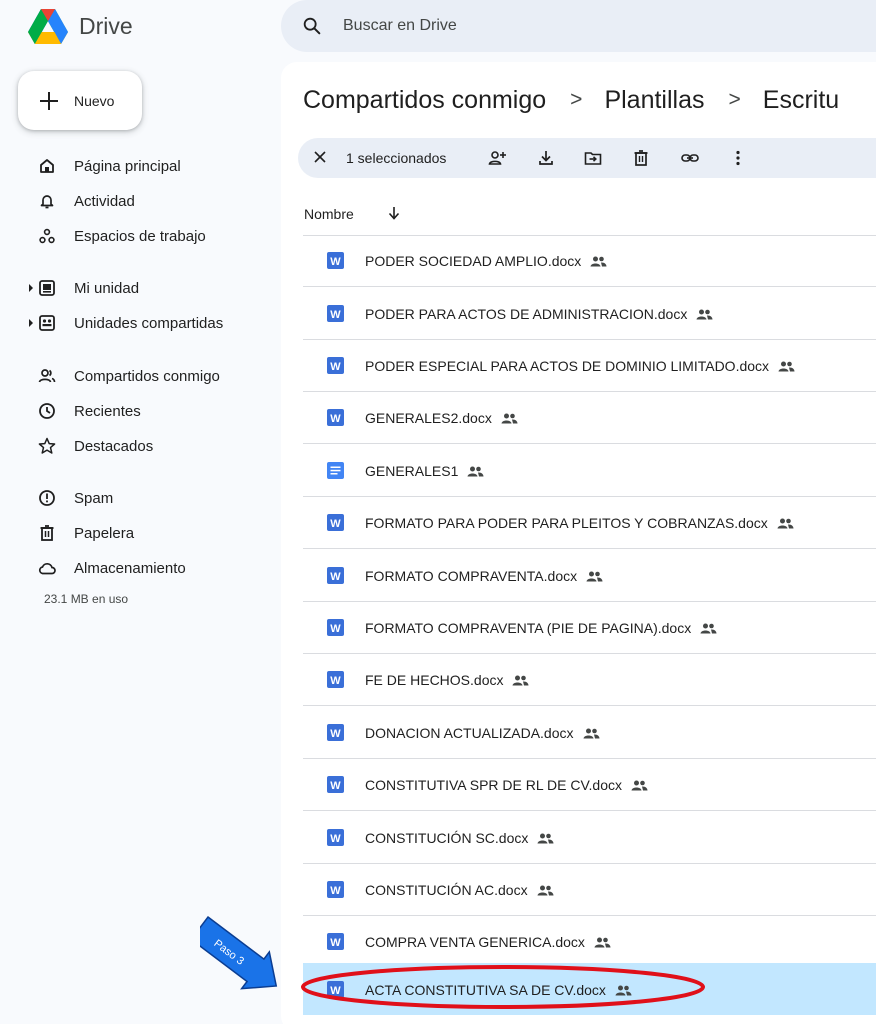 This screenshot has height=1024, width=876. I want to click on sidebar-item-trash: Papelera, so click(135, 533).